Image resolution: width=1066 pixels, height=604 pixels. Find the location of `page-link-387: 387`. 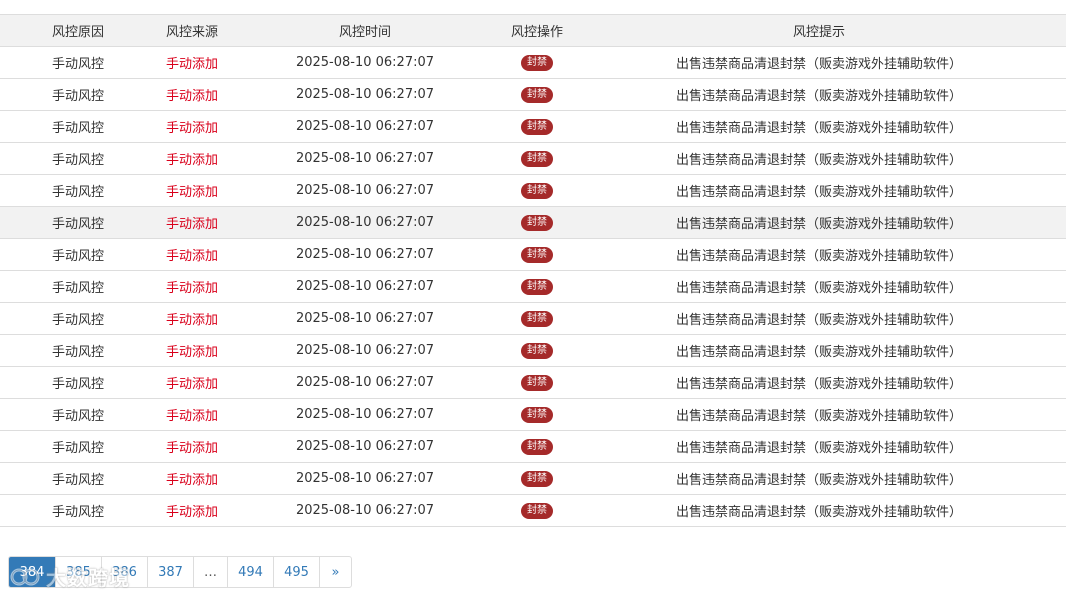

page-link-387: 387 is located at coordinates (170, 572).